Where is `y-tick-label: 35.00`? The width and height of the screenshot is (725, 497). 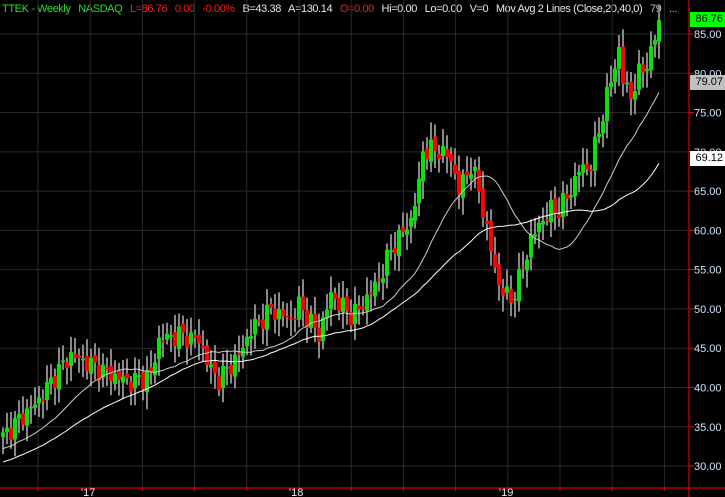 y-tick-label: 35.00 is located at coordinates (708, 428).